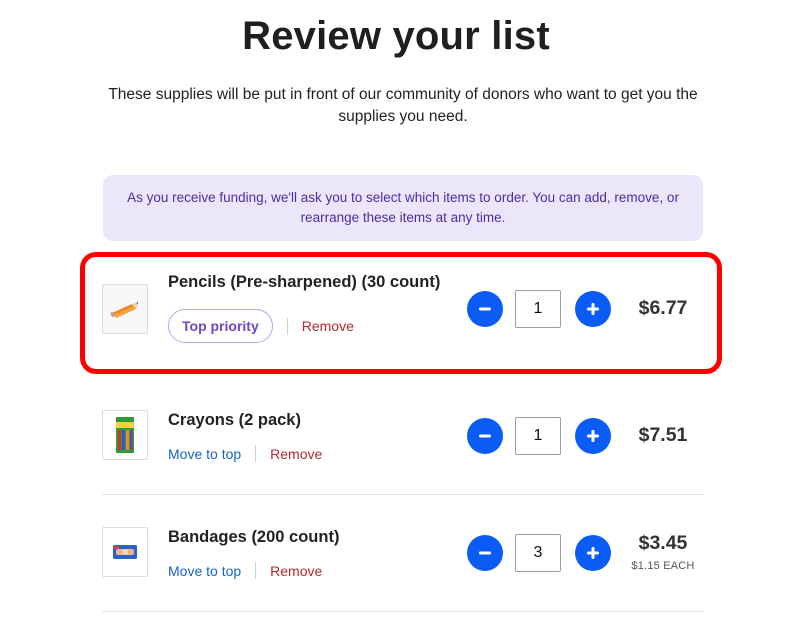  What do you see at coordinates (396, 36) in the screenshot?
I see `page-title: Review your list` at bounding box center [396, 36].